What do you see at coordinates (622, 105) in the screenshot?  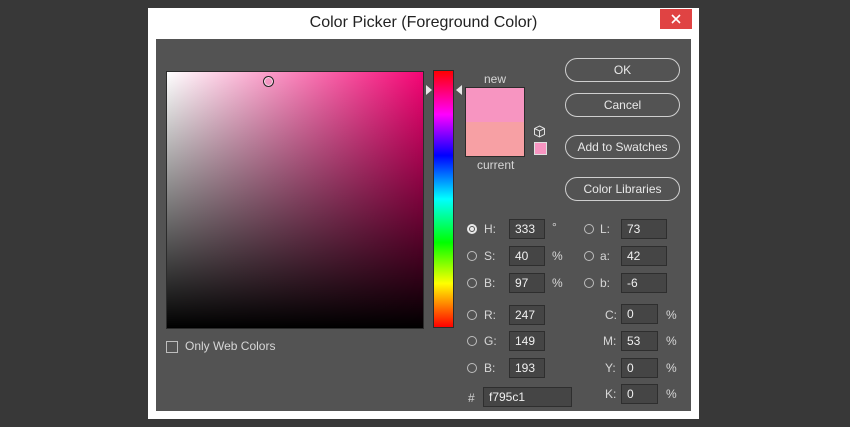 I see `cancel-button: Cancel` at bounding box center [622, 105].